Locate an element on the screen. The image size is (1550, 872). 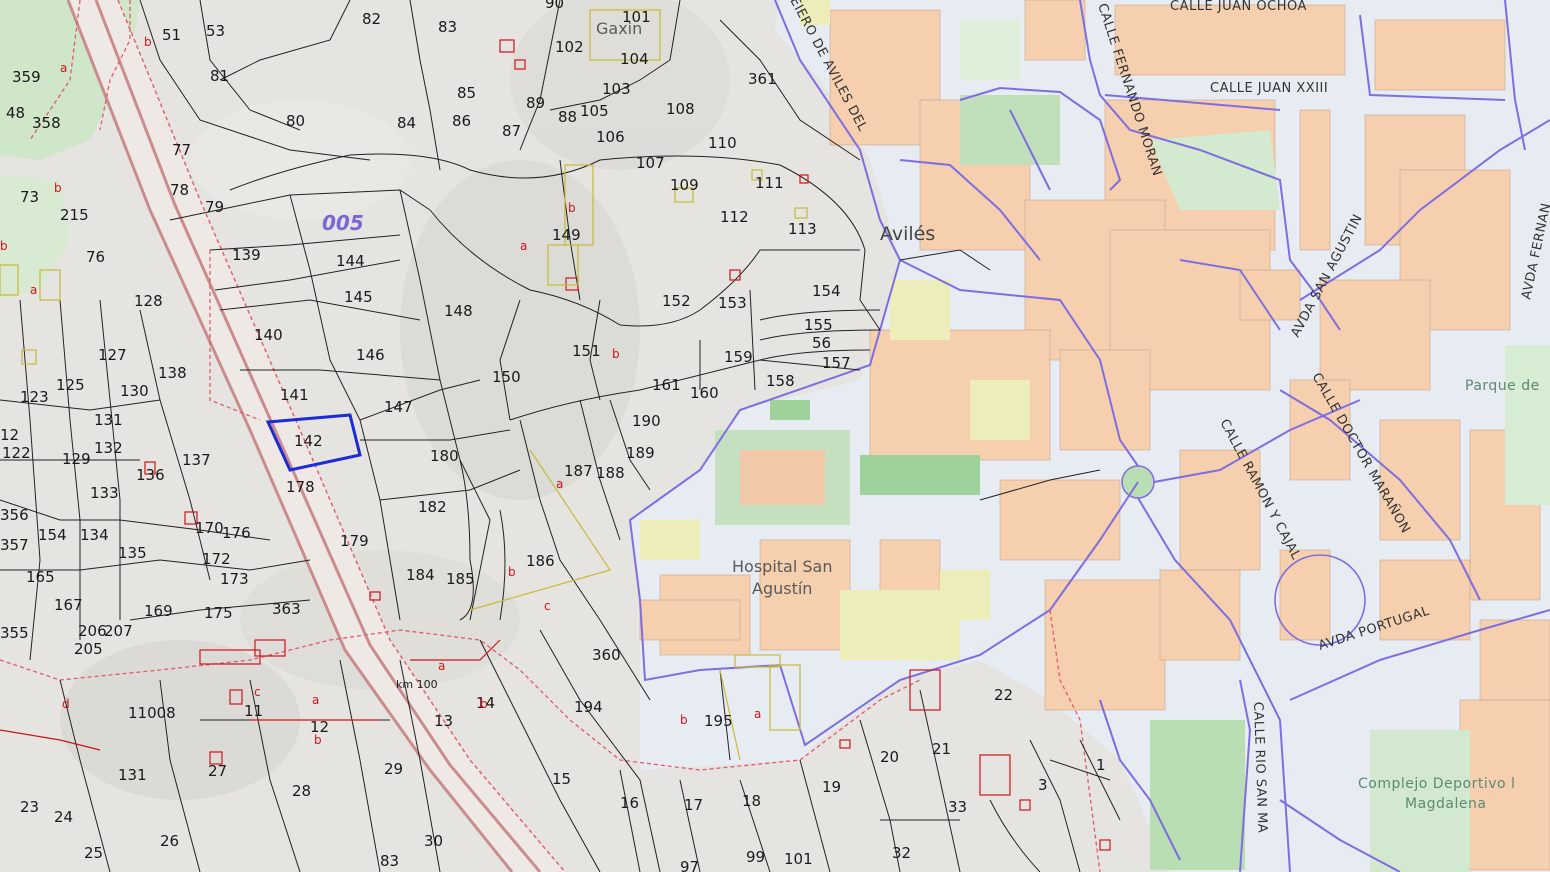
parcel-label: 187 is located at coordinates (578, 471).